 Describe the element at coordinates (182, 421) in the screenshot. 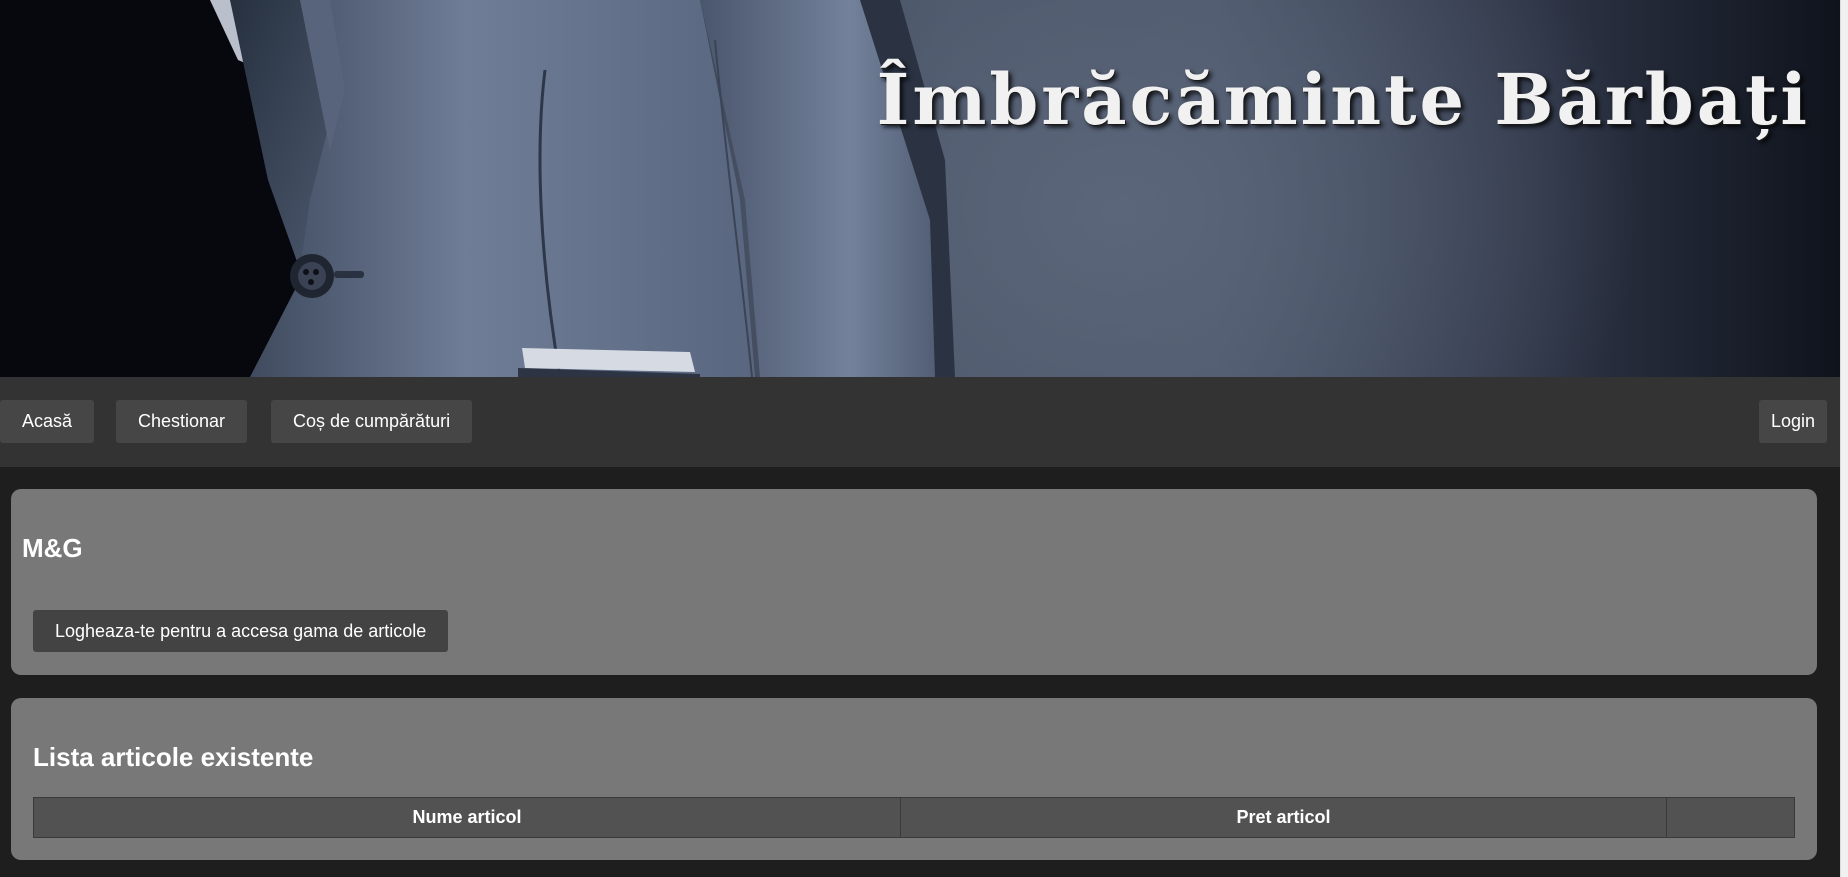

I see `nav-questionnaire-button: Chestionar` at that location.